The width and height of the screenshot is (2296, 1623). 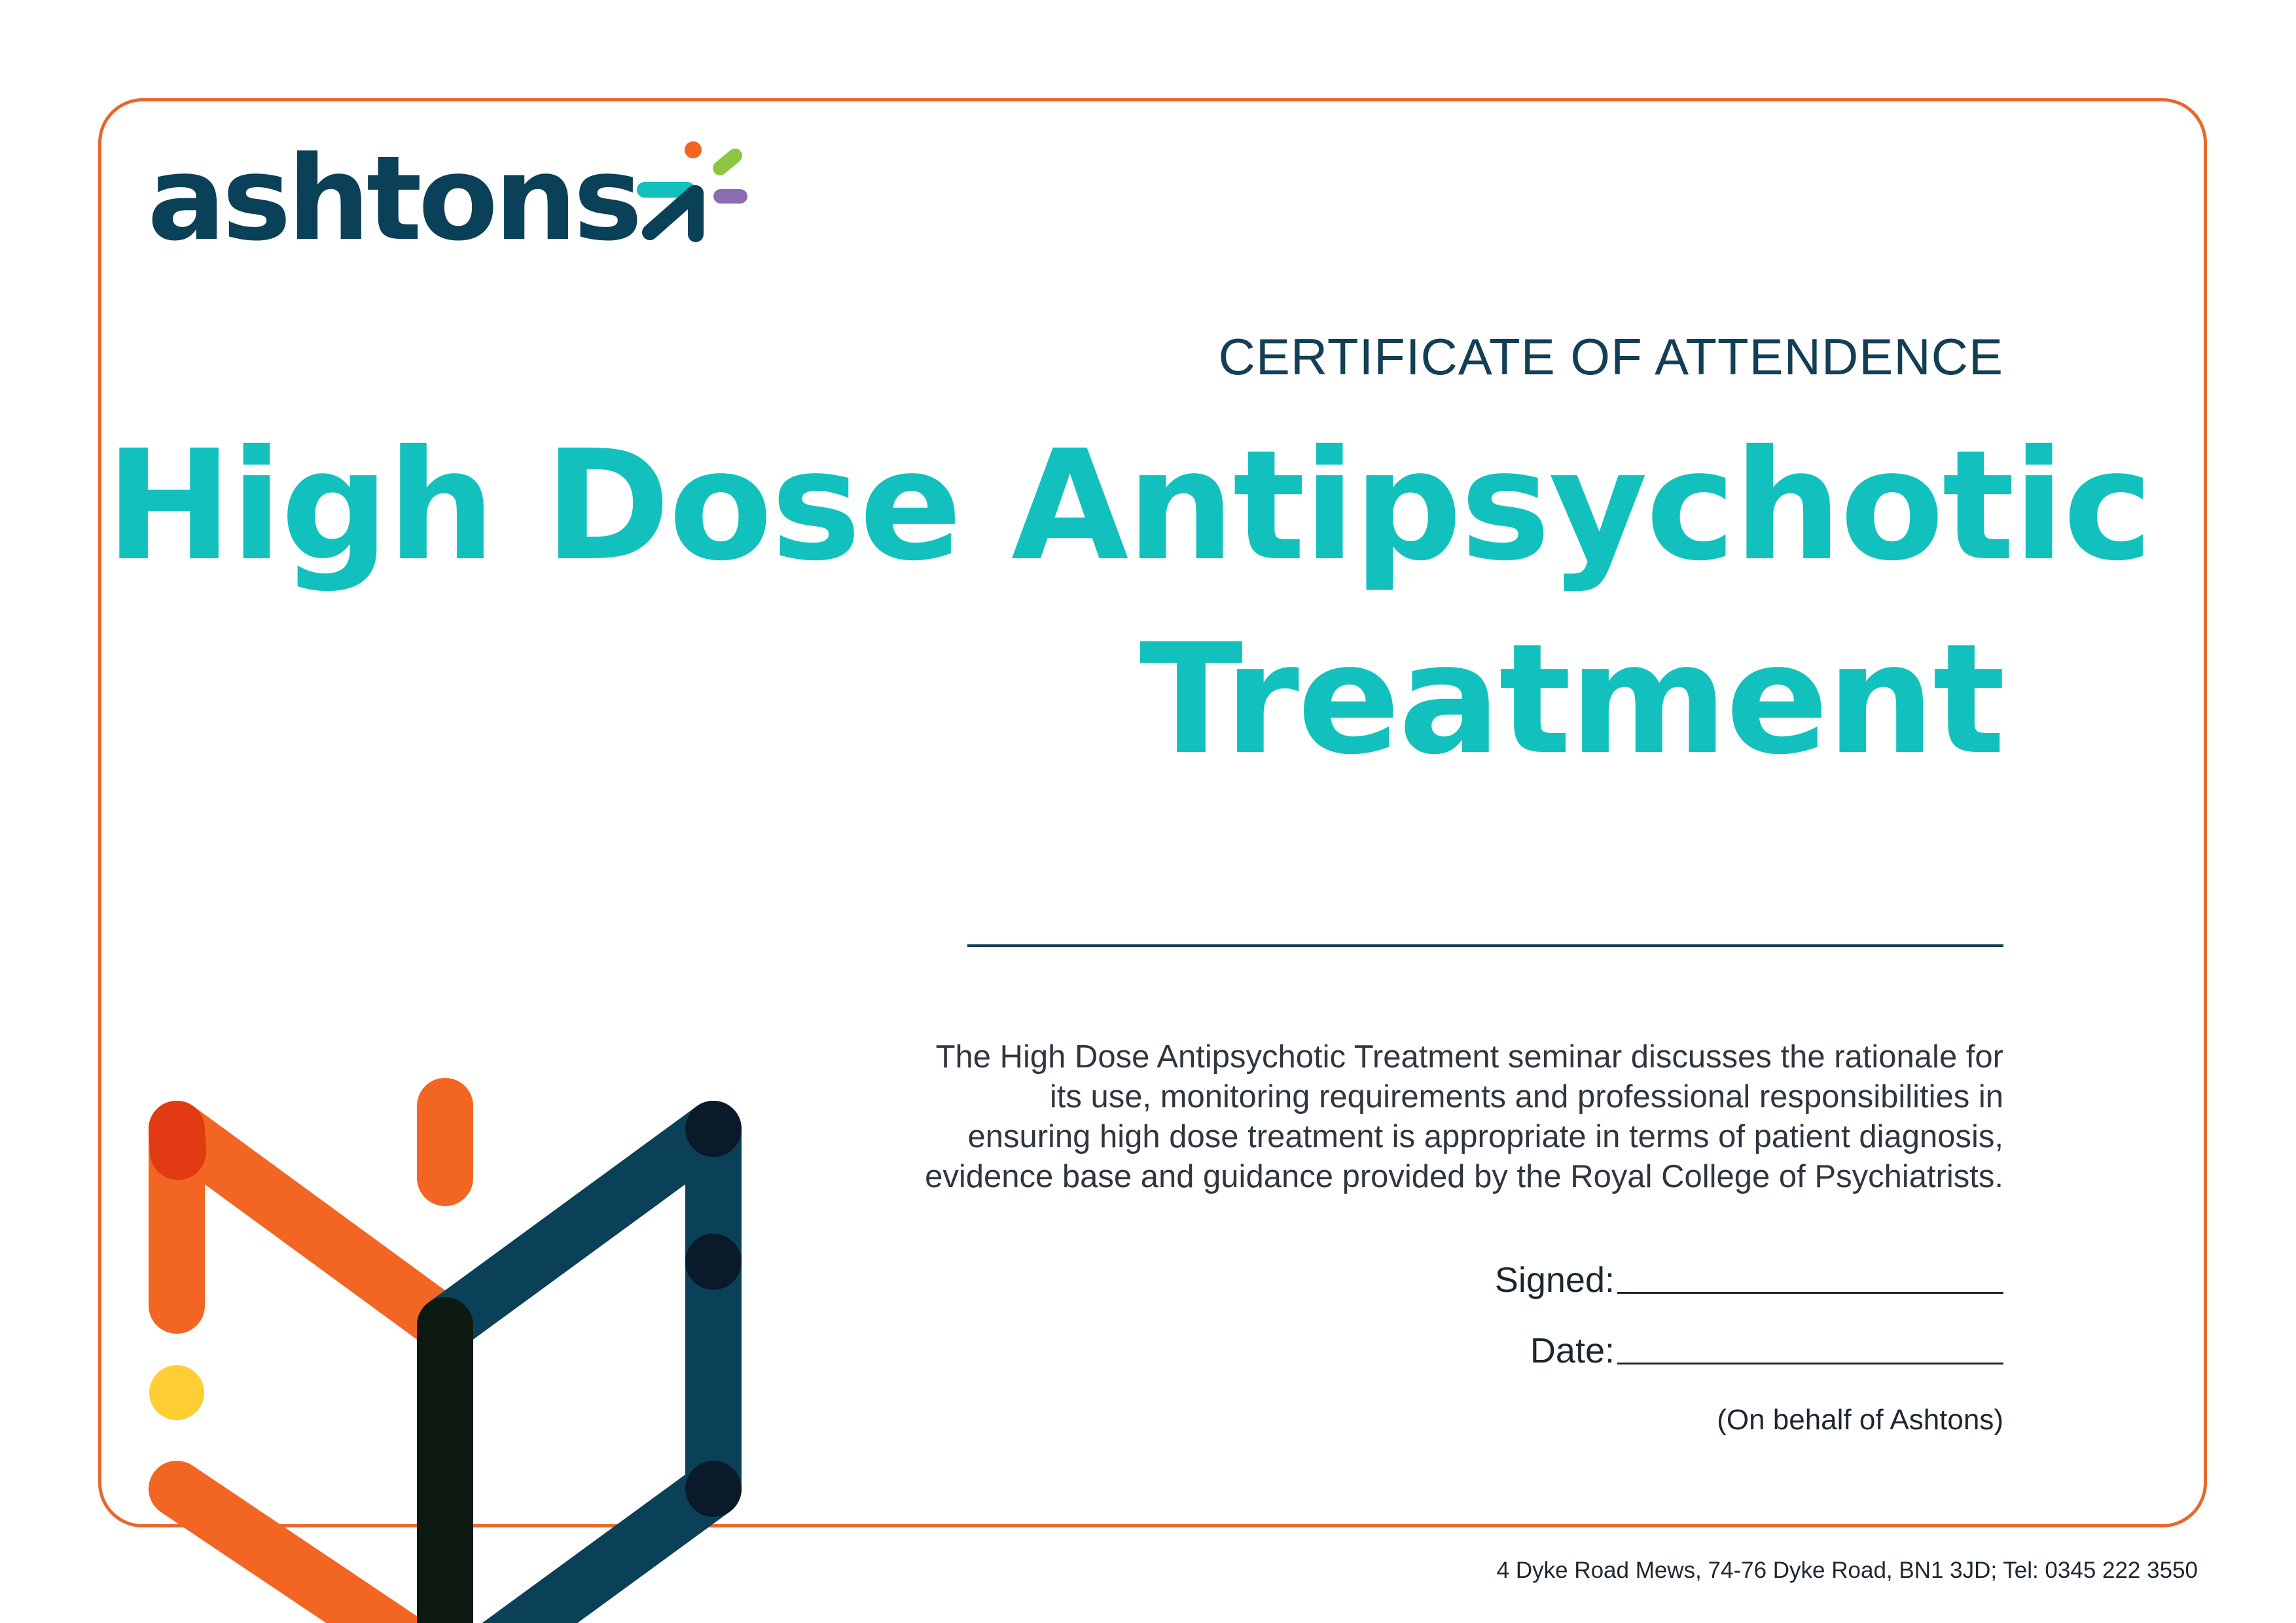 I want to click on date-label: Date:, so click(x=1572, y=1350).